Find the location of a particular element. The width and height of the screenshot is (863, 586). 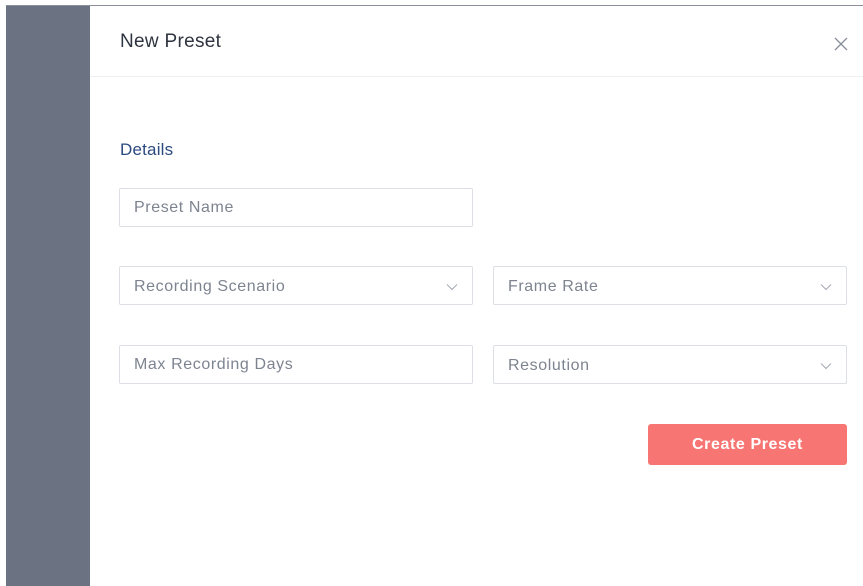

dialog-title: New Preset is located at coordinates (171, 41).